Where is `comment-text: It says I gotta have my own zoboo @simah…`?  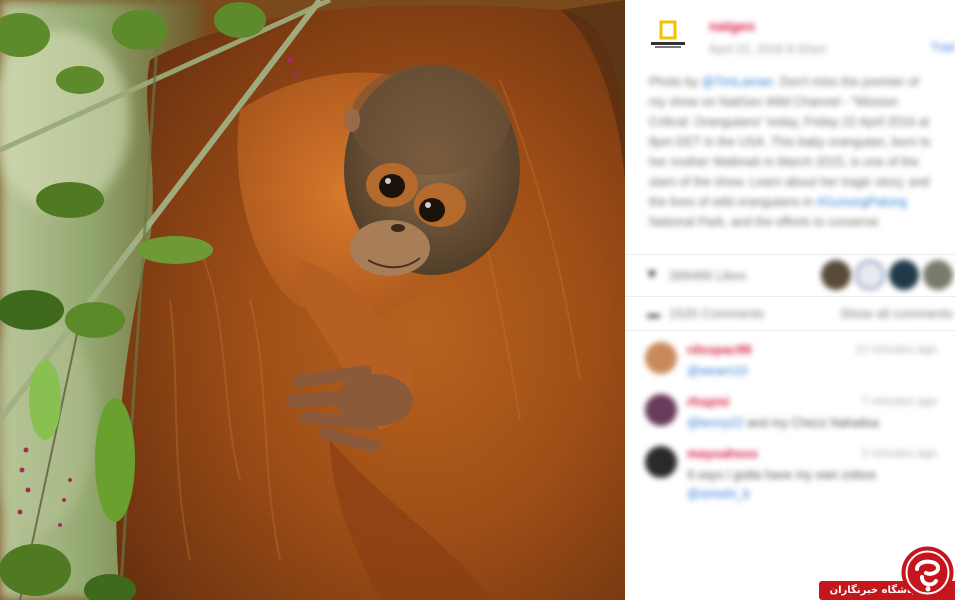
comment-text: It says I gotta have my own zoboo @simah… is located at coordinates (812, 485).